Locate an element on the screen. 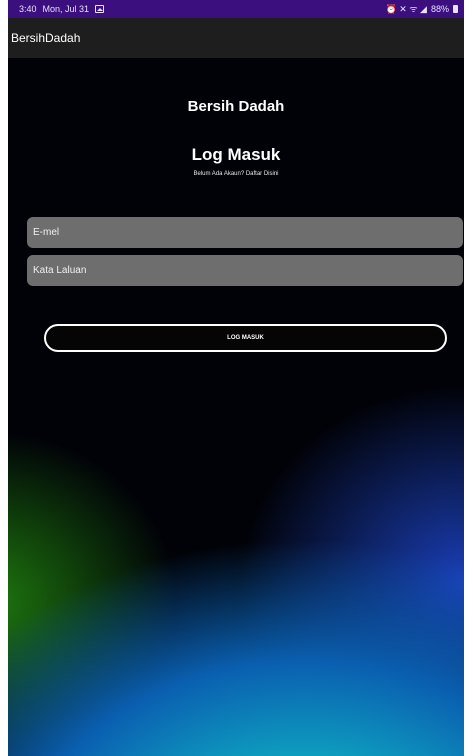  status-bar: 3:40 Mon, Jul 31 ⏰ ✕ ᯤ ◢ 88% is located at coordinates (236, 9).